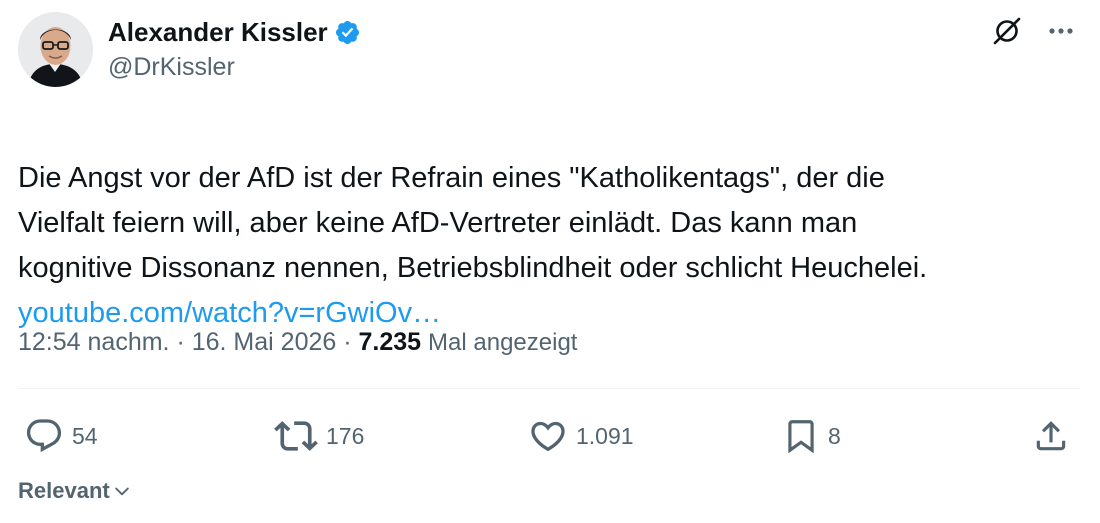 This screenshot has width=1100, height=523. Describe the element at coordinates (347, 32) in the screenshot. I see `verified-badge-icon` at that location.